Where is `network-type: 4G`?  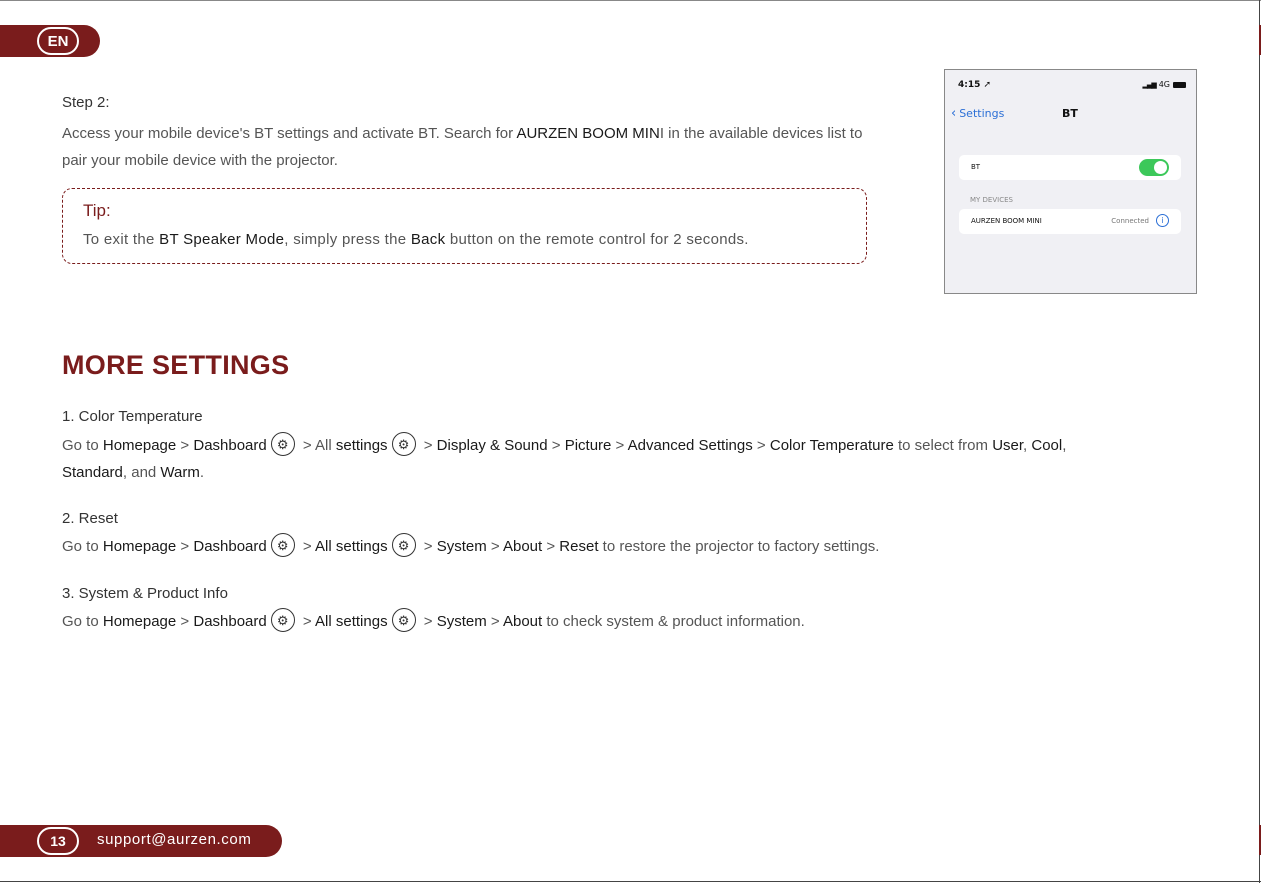
network-type: 4G is located at coordinates (1164, 84).